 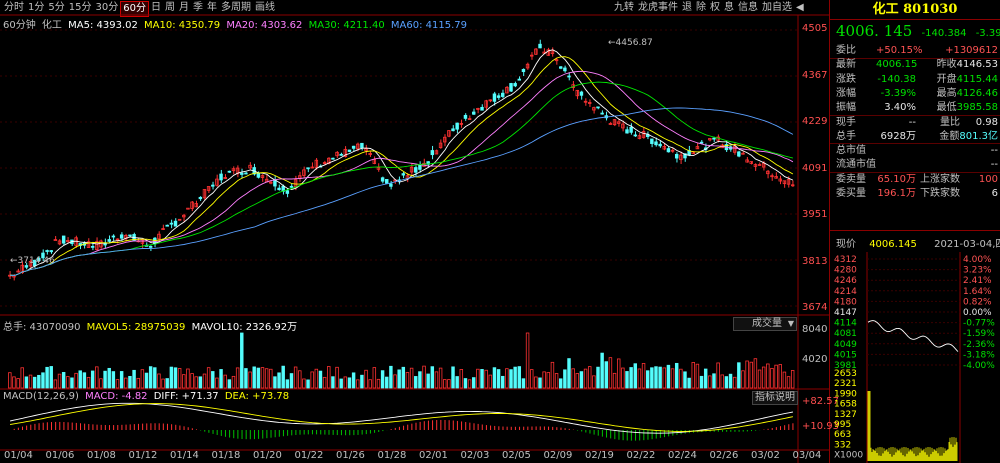 I want to click on macd-name: MACD(12,26,9), so click(x=41, y=396).